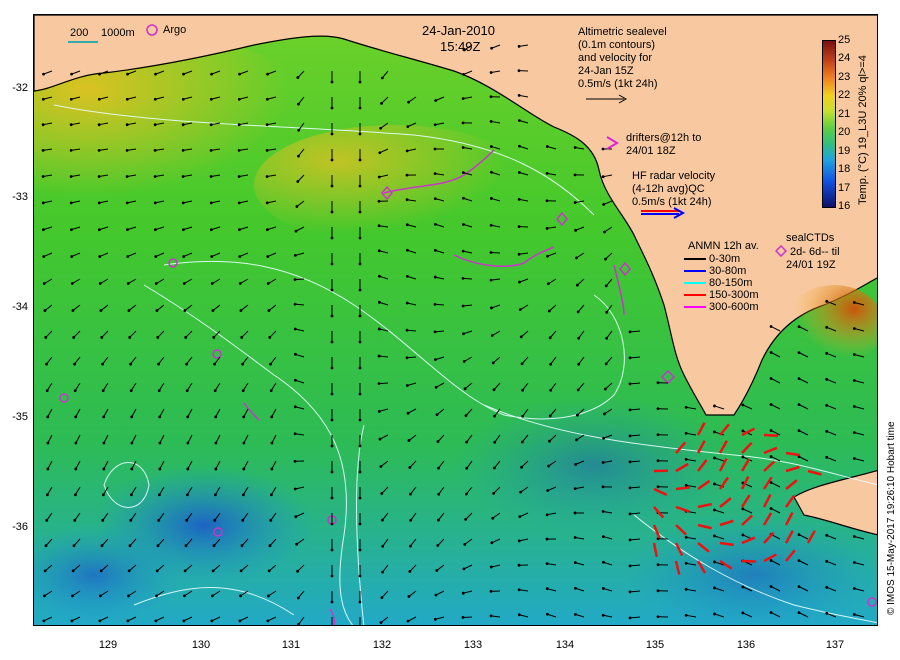  Describe the element at coordinates (118, 33) in the screenshot. I see `depth-label: 1000m` at that location.